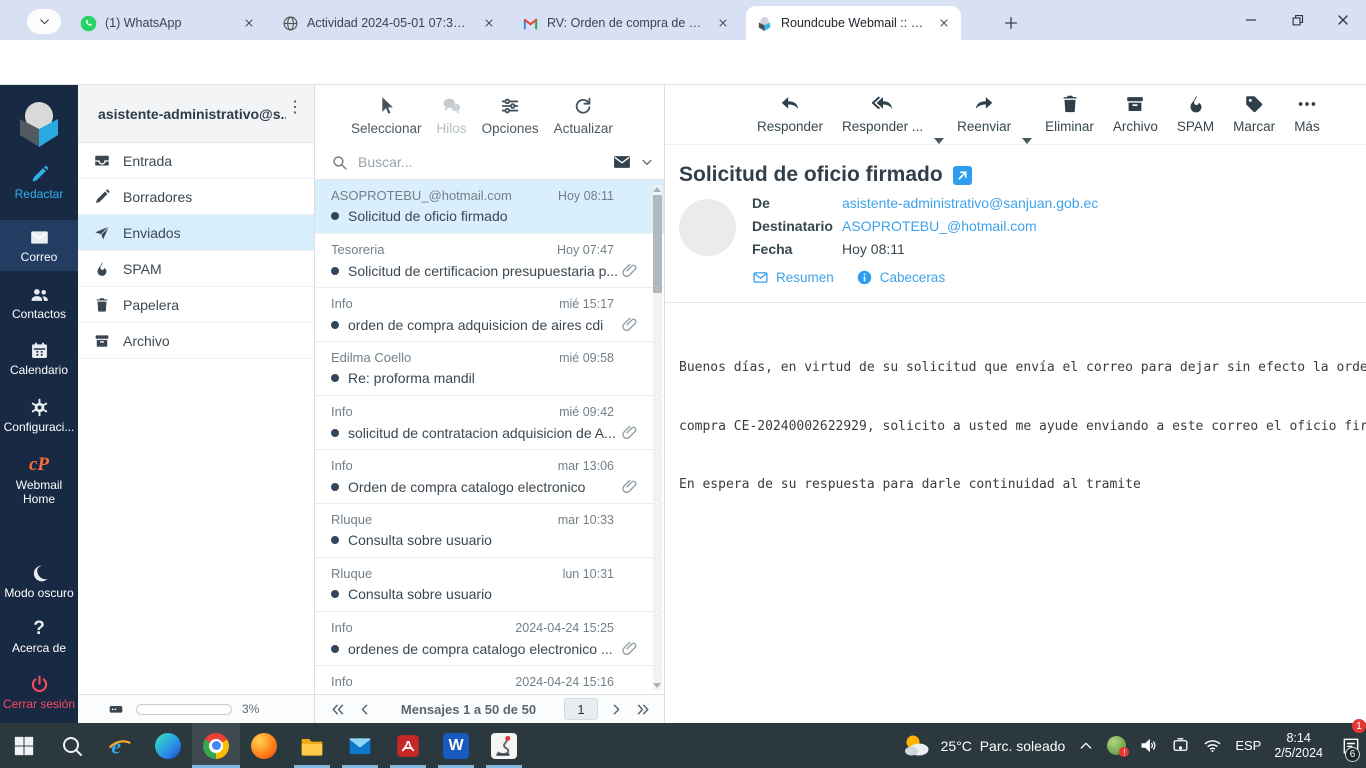  I want to click on next-page-button, so click(616, 709).